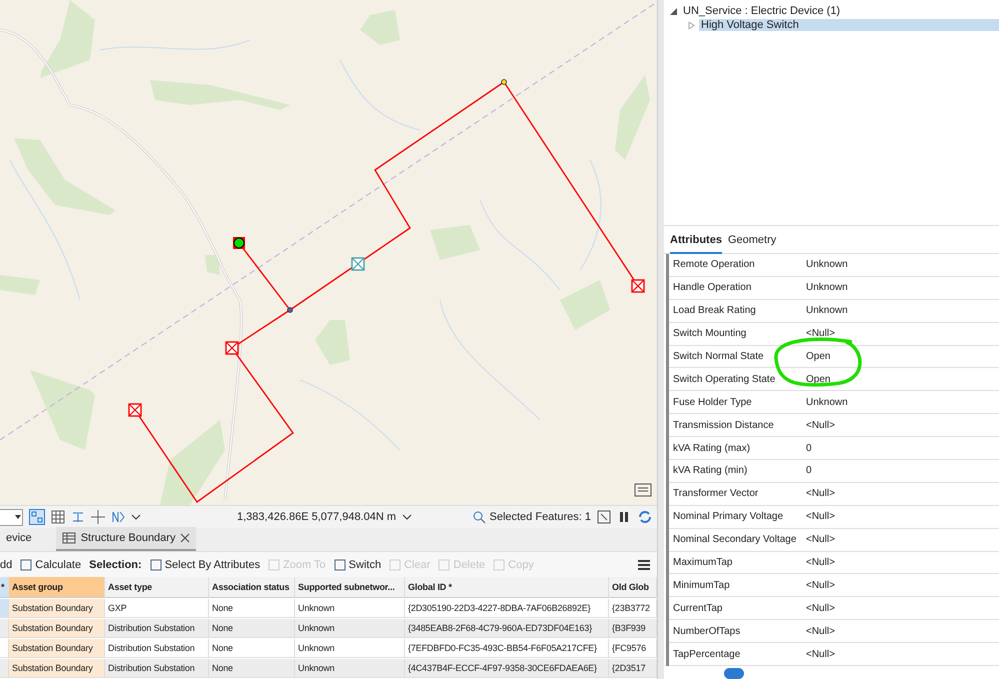 The width and height of the screenshot is (999, 679). What do you see at coordinates (115, 564) in the screenshot?
I see `selection-label: Selection:` at bounding box center [115, 564].